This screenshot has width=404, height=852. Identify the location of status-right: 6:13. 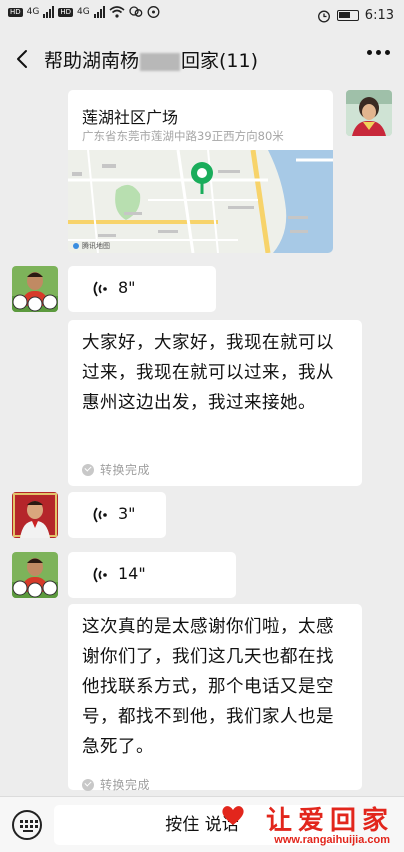
(355, 15).